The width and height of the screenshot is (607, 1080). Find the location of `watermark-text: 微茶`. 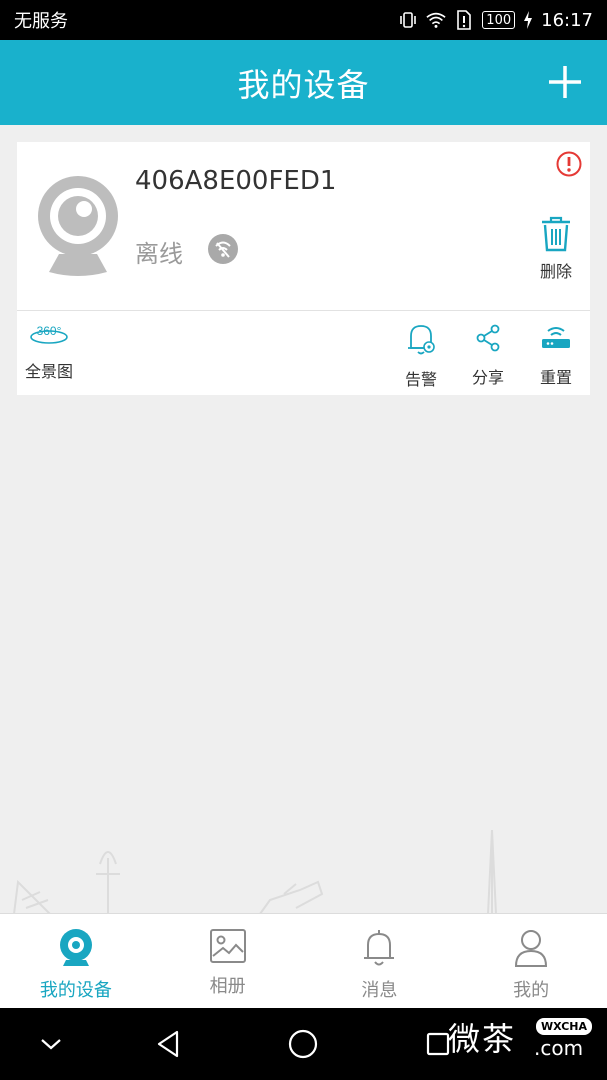

watermark-text: 微茶 is located at coordinates (482, 1039).